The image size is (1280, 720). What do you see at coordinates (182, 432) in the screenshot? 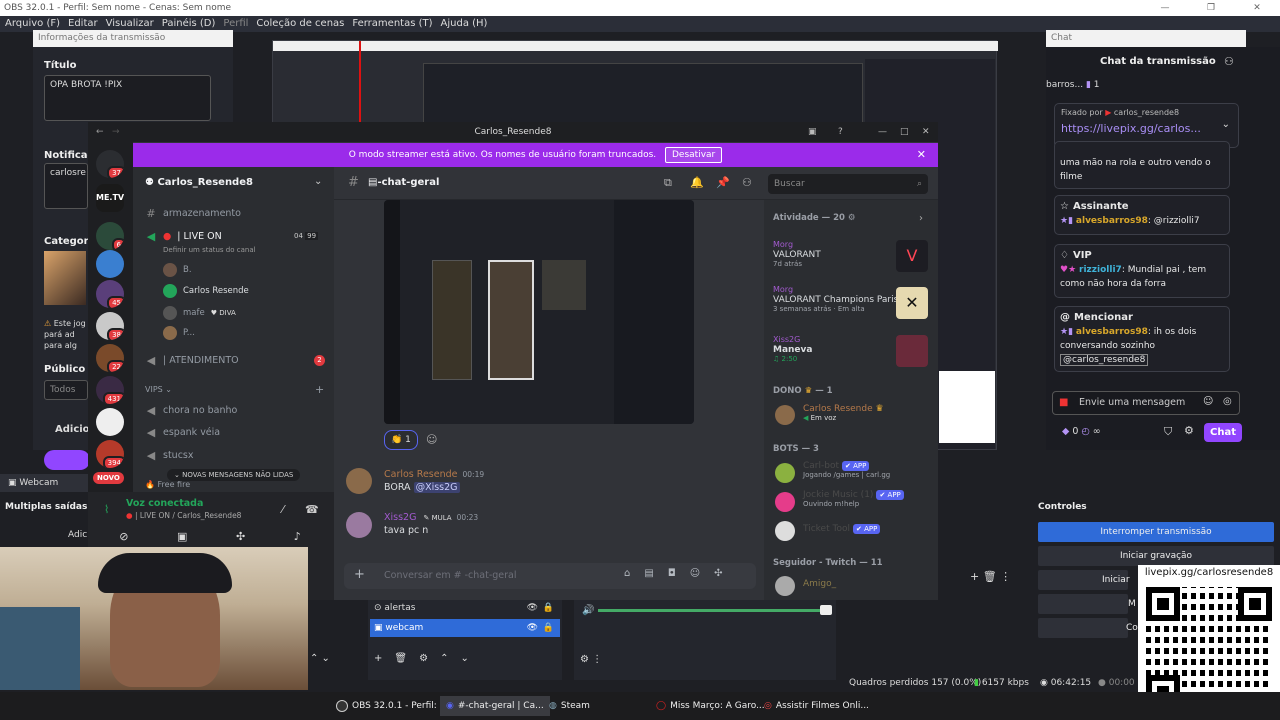
I see `voice-channel: ◀ espank véia` at bounding box center [182, 432].